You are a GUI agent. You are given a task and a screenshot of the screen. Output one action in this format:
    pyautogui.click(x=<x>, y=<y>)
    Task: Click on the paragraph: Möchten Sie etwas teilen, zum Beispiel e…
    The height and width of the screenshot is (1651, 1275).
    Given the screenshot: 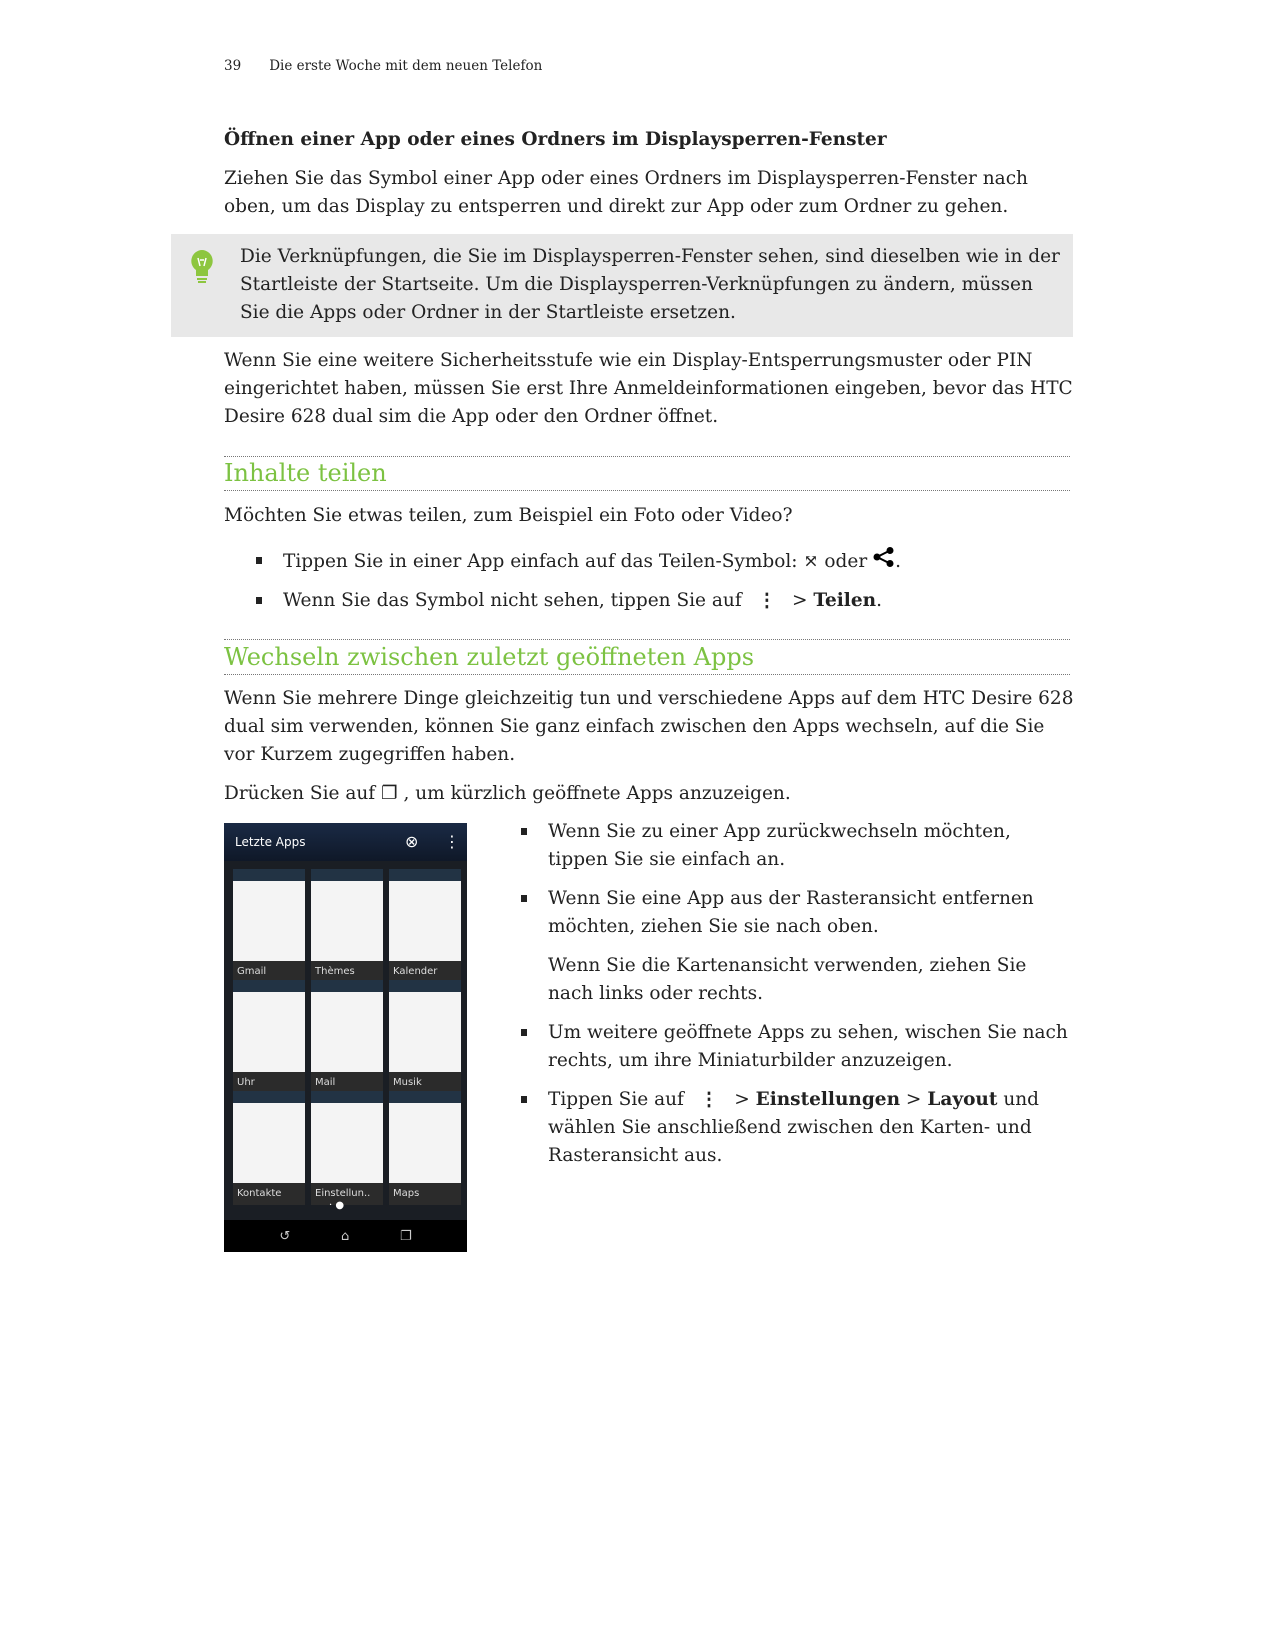 What is the action you would take?
    pyautogui.click(x=508, y=515)
    